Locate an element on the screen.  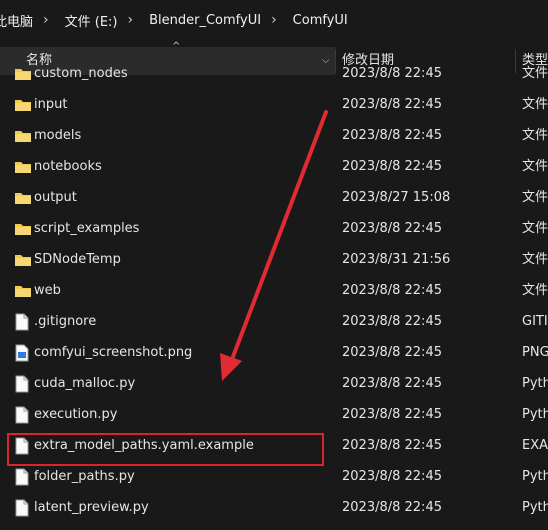
folder-row: models 2023/8/8 22:45 文件夹 is located at coordinates (274, 135).